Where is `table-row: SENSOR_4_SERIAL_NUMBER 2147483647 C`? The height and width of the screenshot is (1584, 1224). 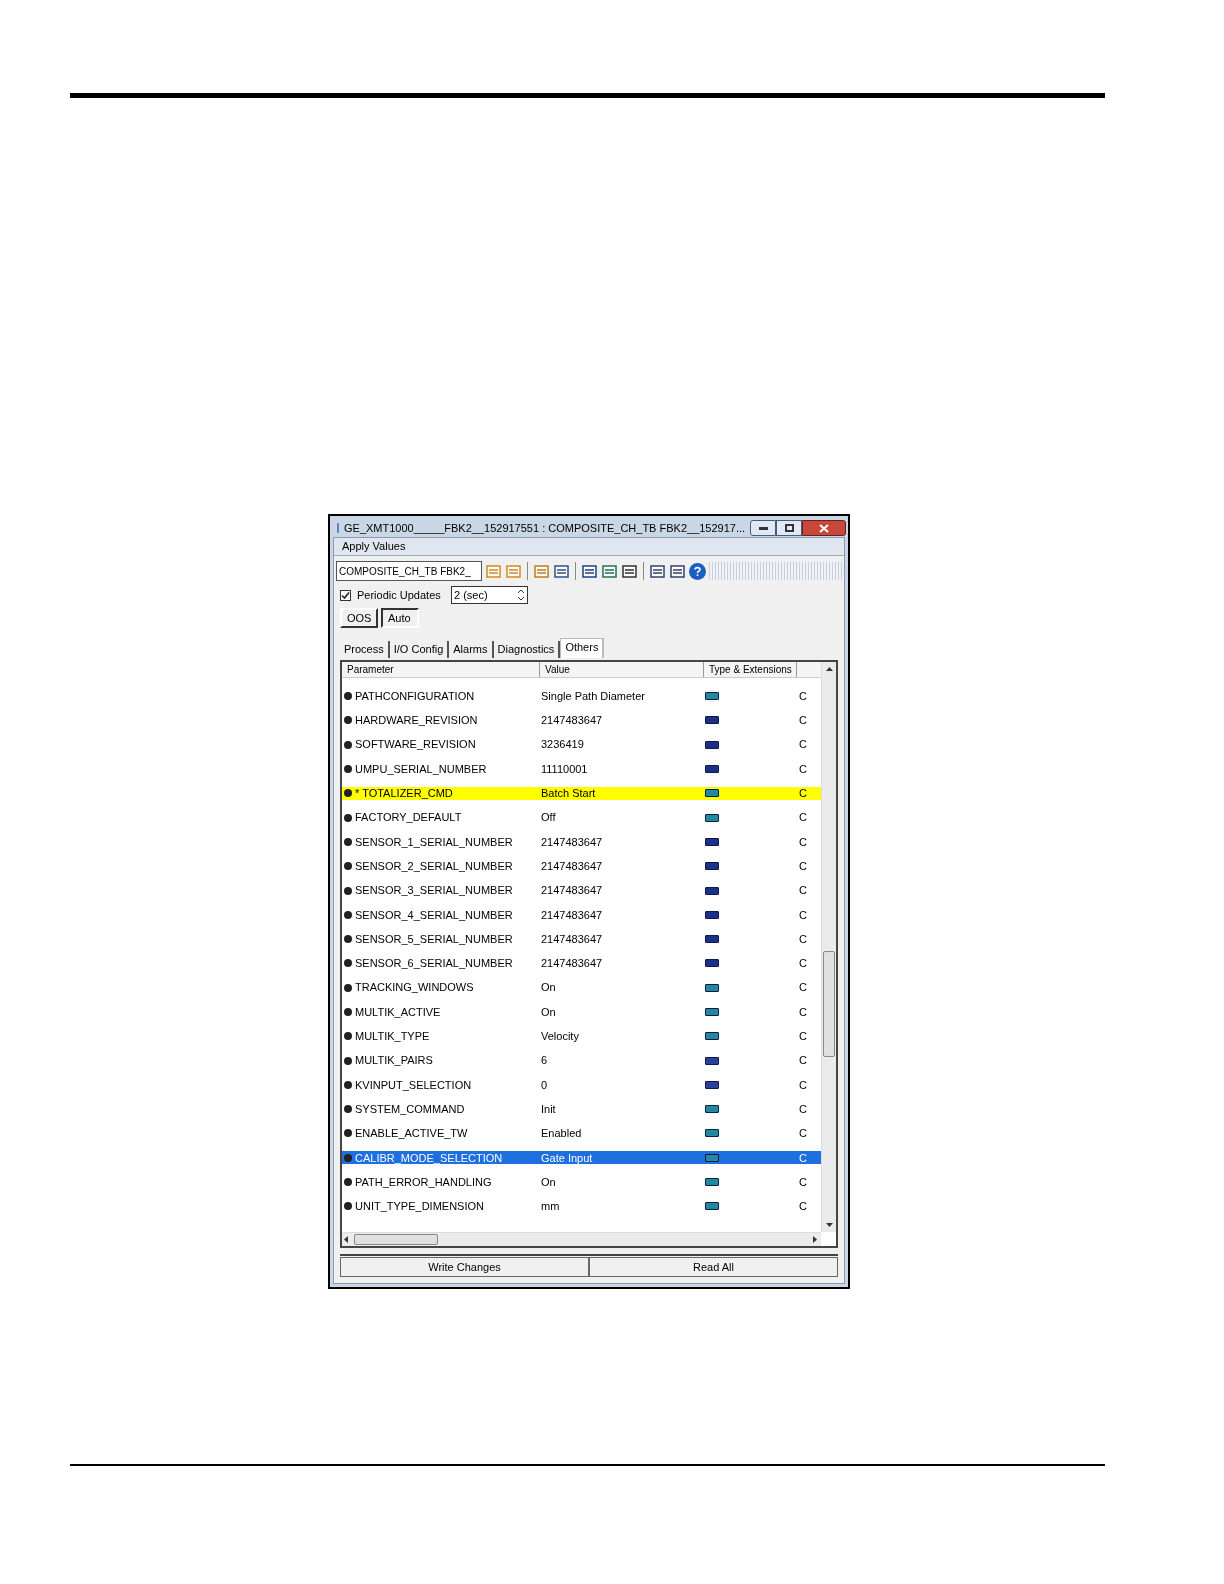
table-row: SENSOR_4_SERIAL_NUMBER 2147483647 C is located at coordinates (581, 915).